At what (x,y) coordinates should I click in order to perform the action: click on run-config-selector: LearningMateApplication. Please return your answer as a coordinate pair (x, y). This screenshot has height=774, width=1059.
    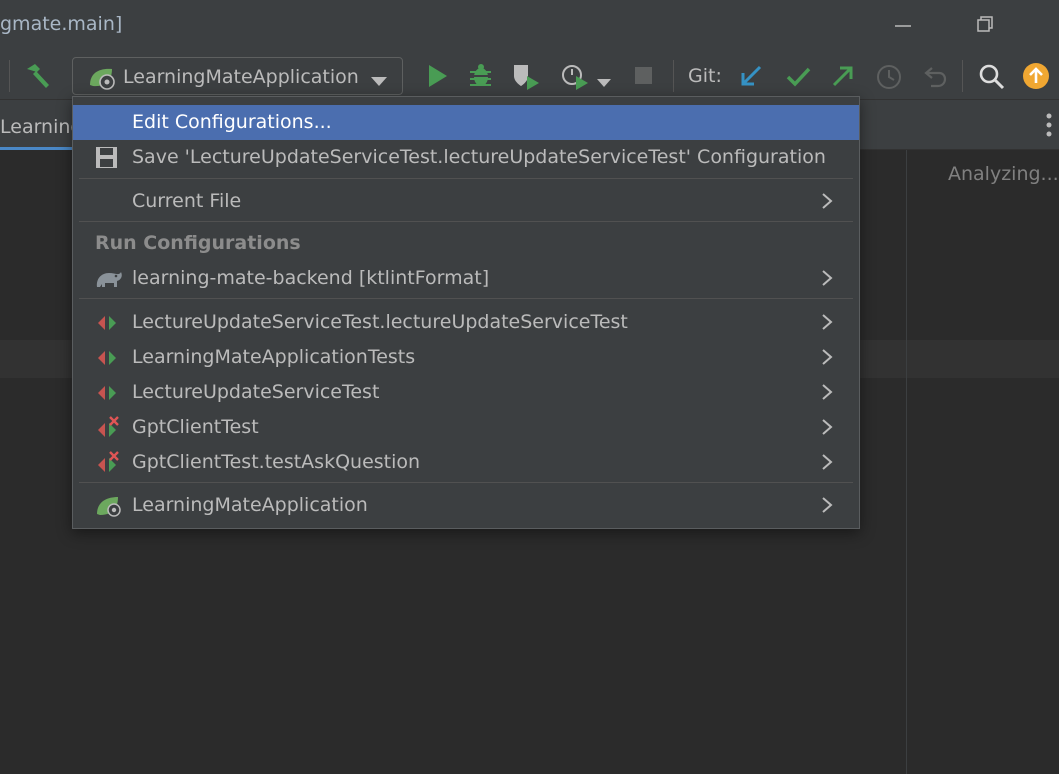
    Looking at the image, I should click on (237, 76).